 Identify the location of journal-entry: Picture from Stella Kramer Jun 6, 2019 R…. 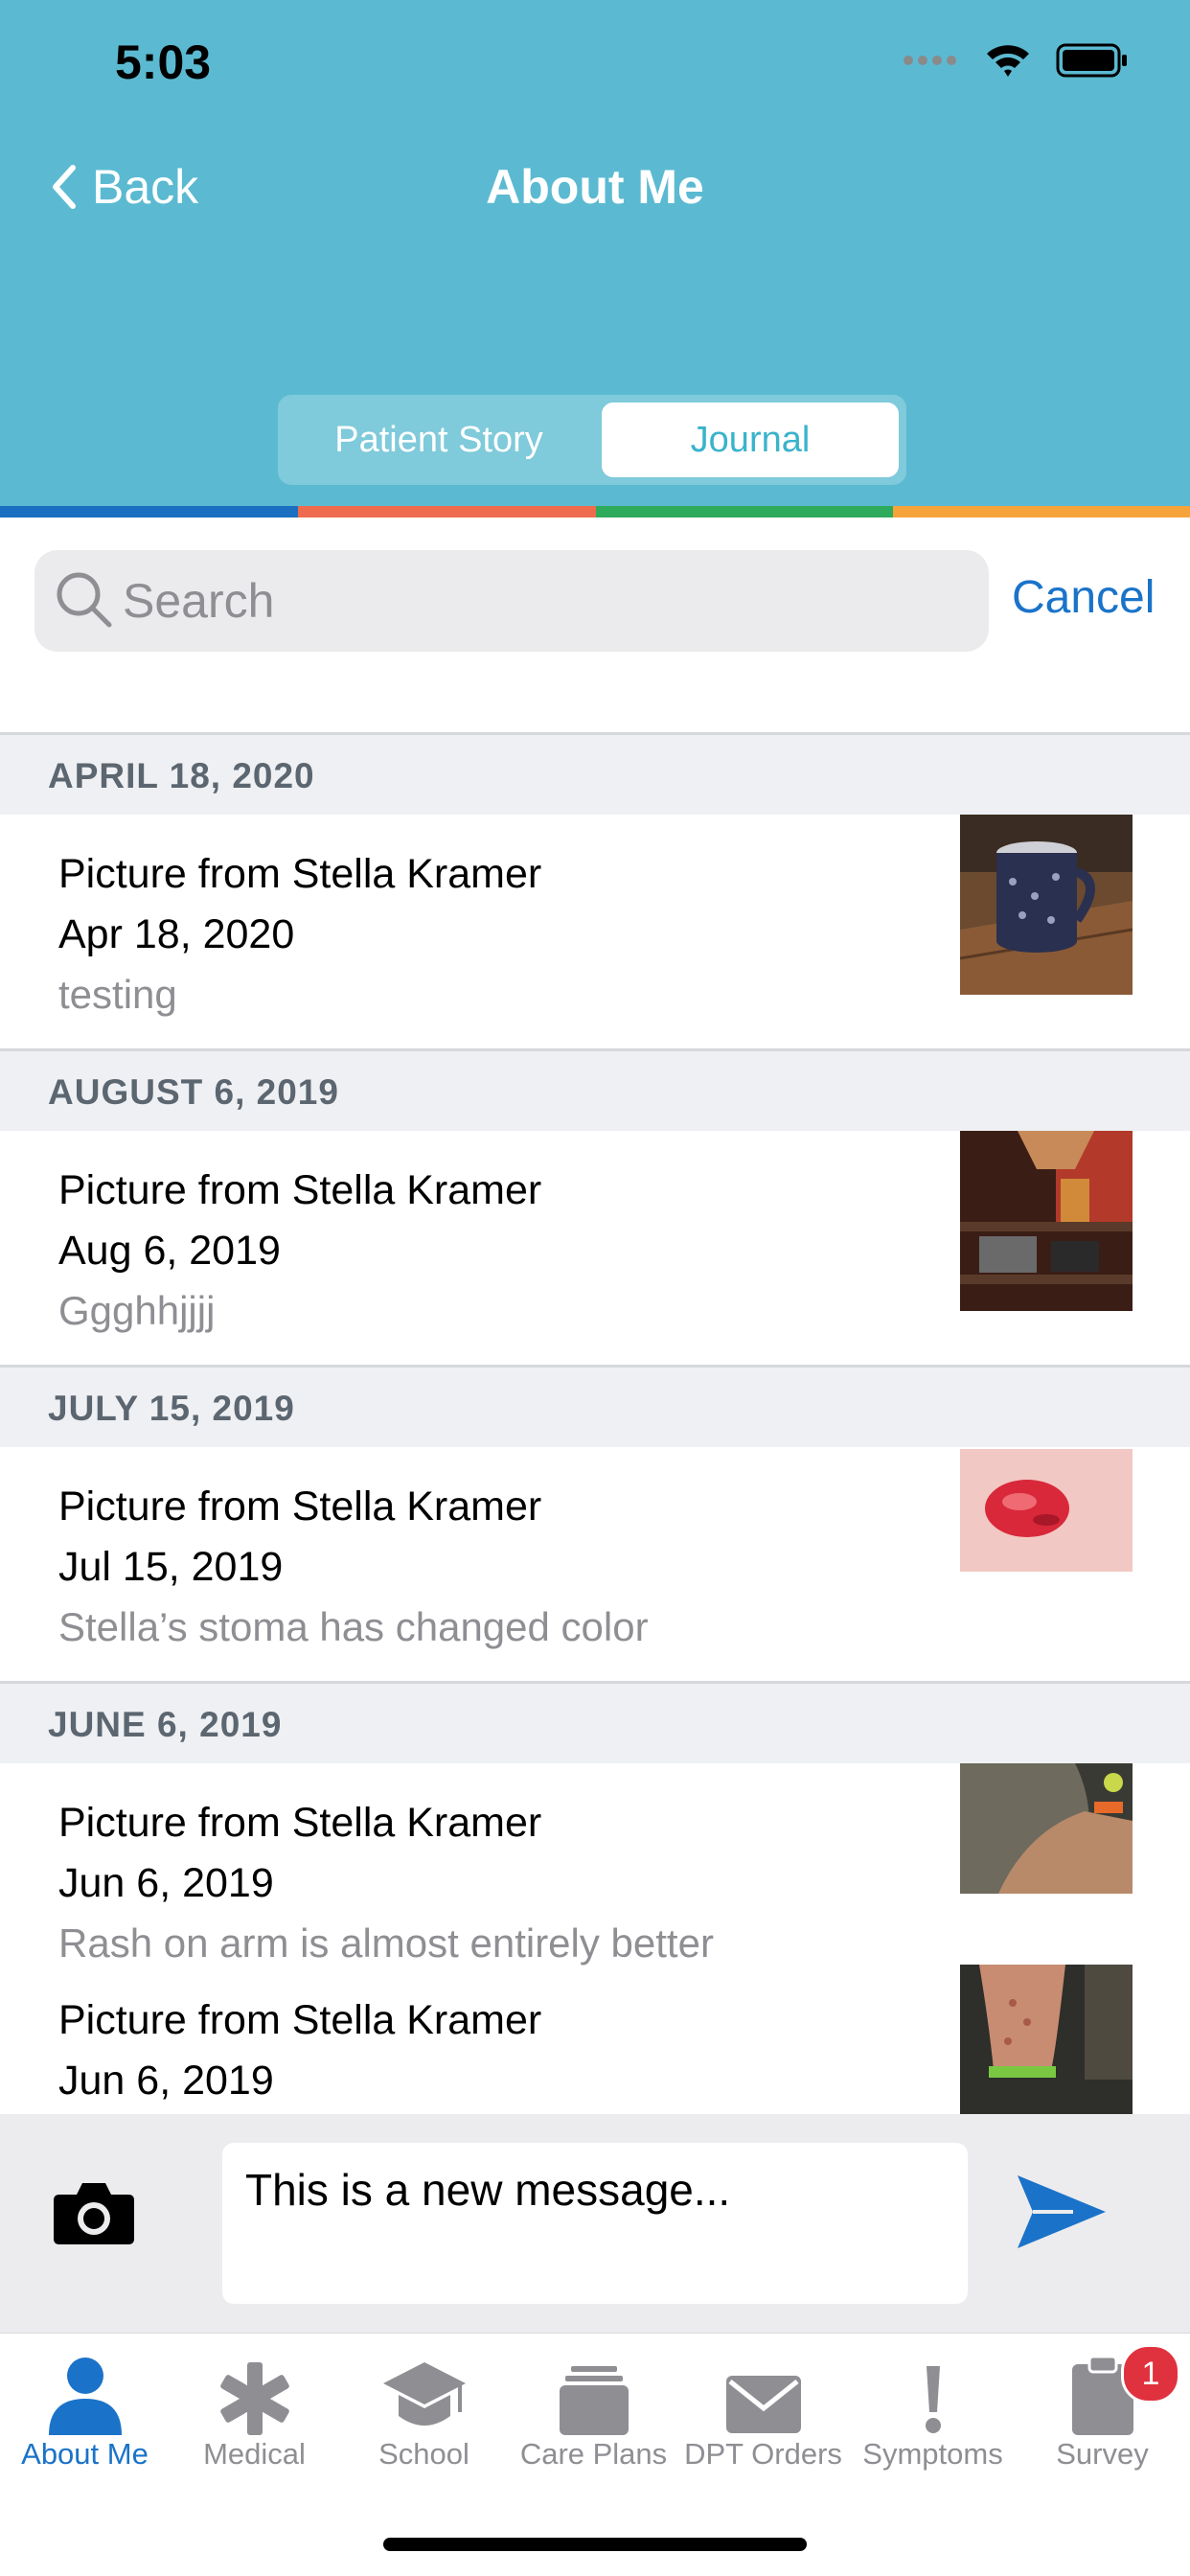
(595, 1880).